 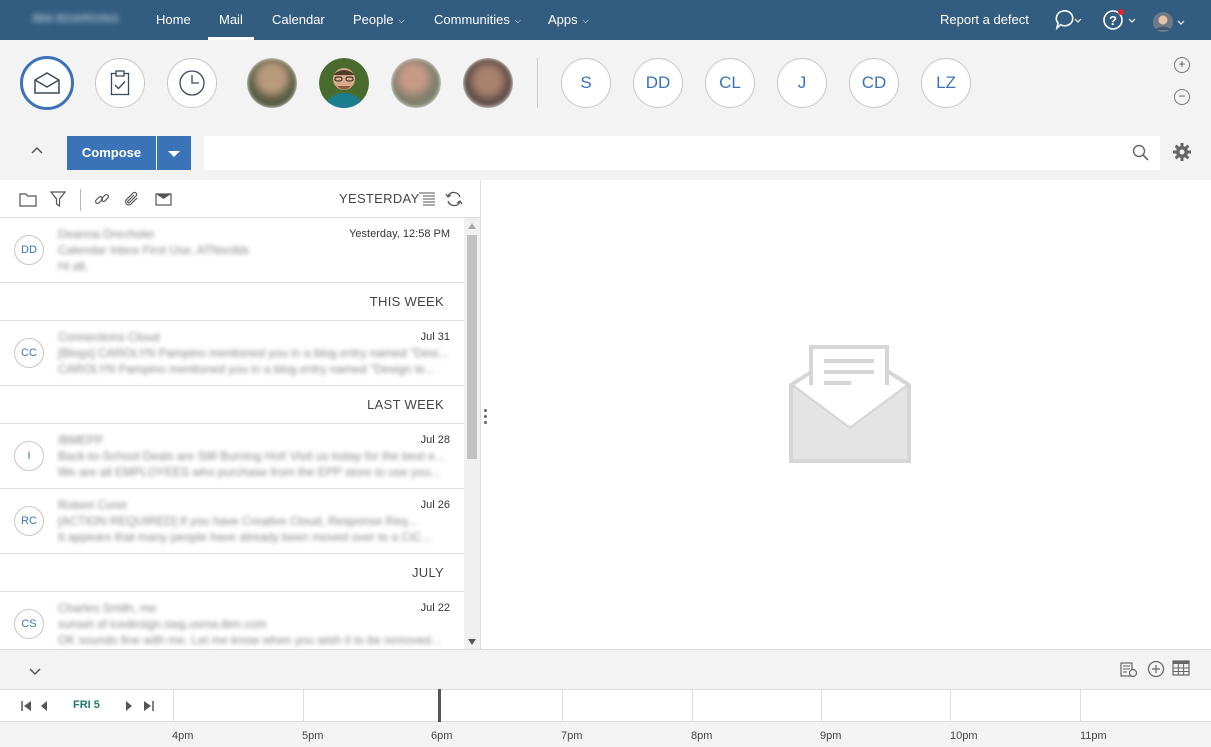 What do you see at coordinates (472, 347) in the screenshot?
I see `scrollbar-thumb` at bounding box center [472, 347].